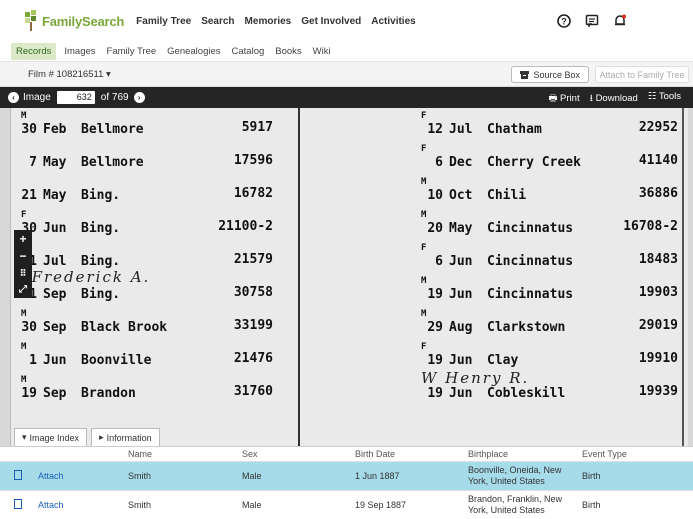 The image size is (693, 519). I want to click on notifications-bell-icon, so click(620, 21).